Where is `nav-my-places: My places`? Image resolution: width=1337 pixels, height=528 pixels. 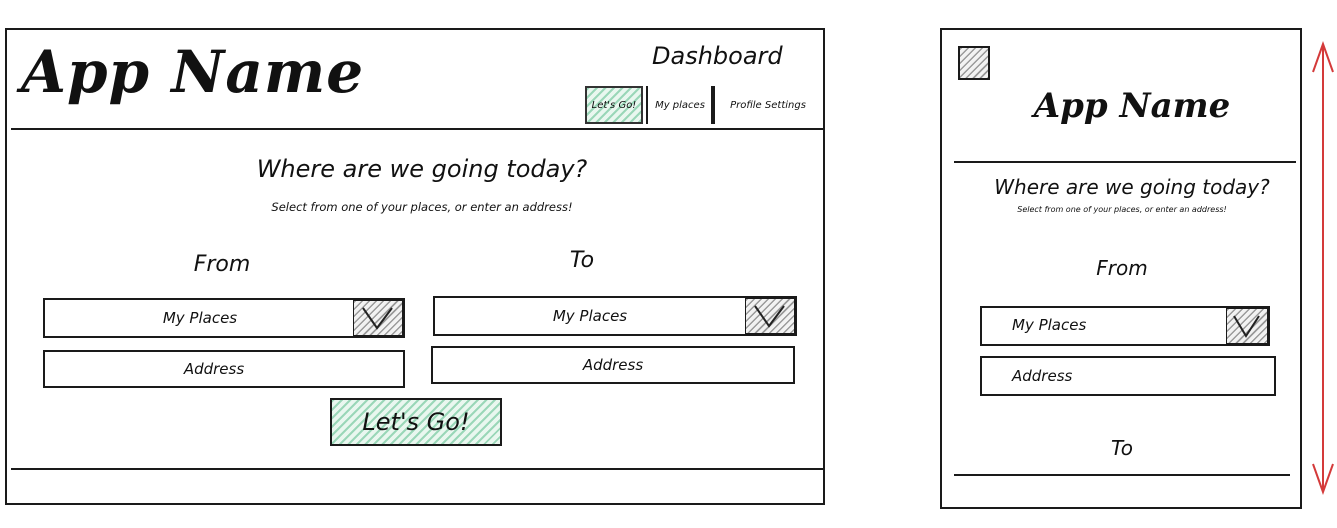
nav-my-places: My places is located at coordinates (680, 105).